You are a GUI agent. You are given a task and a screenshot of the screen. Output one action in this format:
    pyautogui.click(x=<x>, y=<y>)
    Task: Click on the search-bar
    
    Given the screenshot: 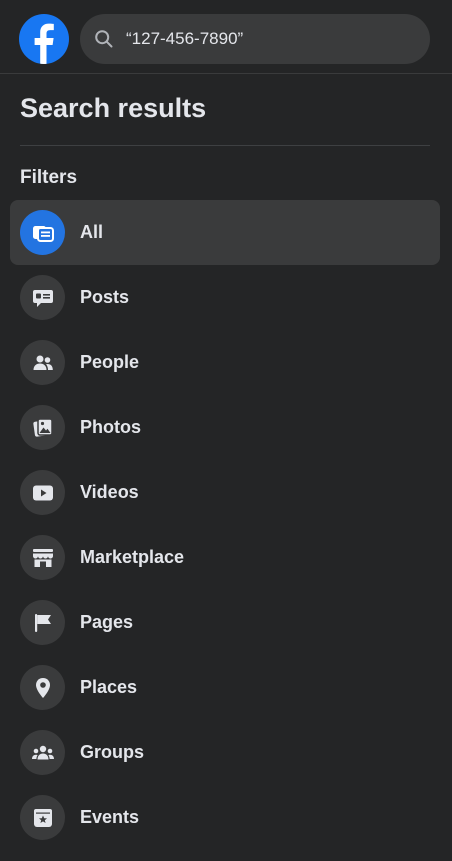 What is the action you would take?
    pyautogui.click(x=255, y=39)
    